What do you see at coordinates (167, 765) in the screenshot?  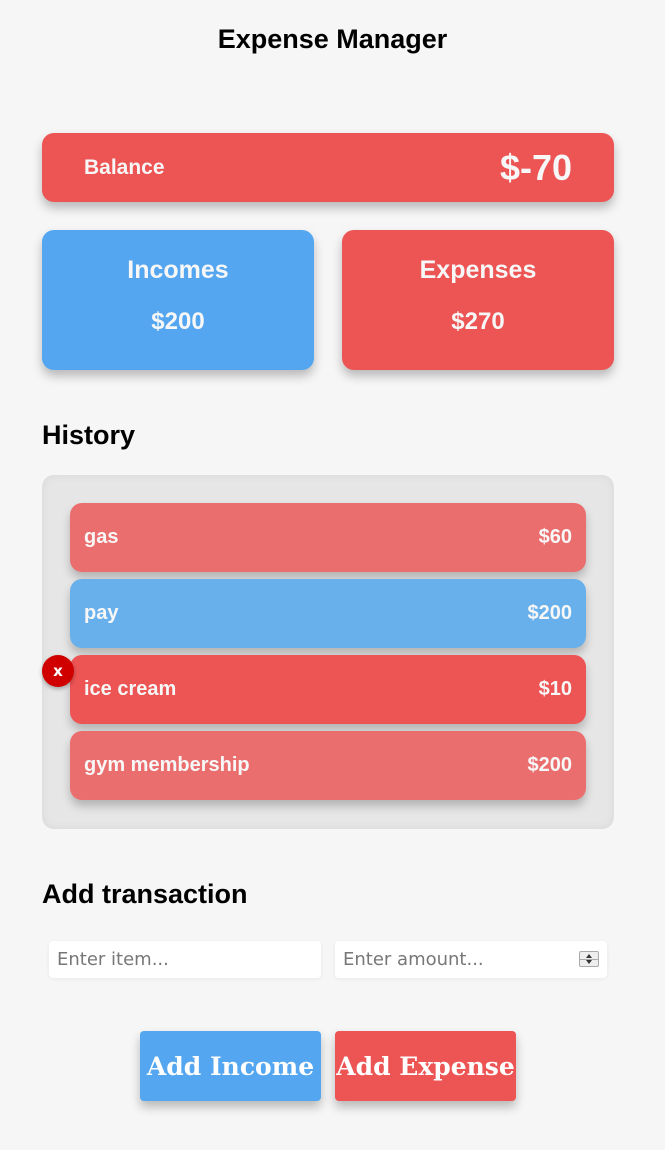 I see `history-item-name: gym membership` at bounding box center [167, 765].